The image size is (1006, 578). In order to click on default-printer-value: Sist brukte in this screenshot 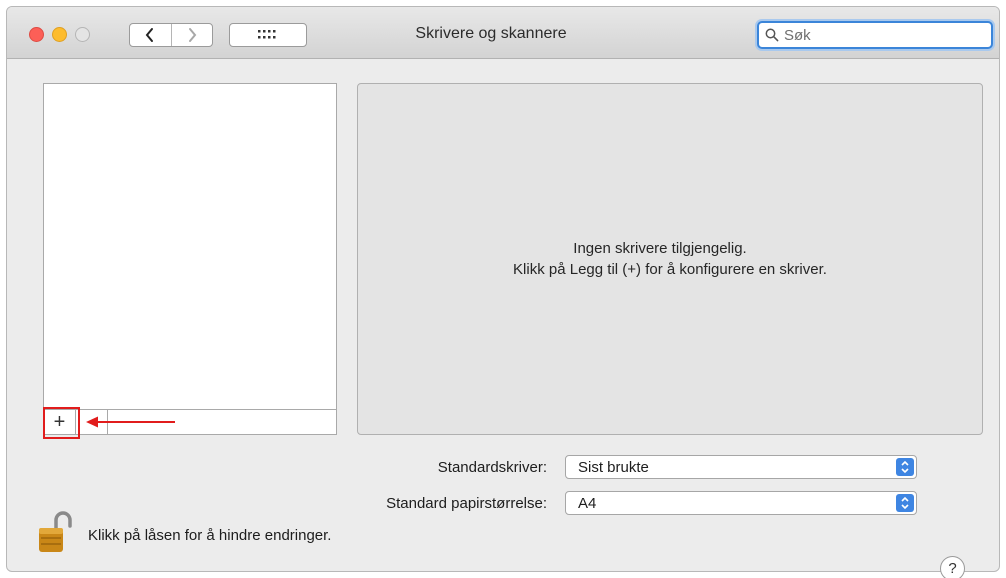, I will do `click(613, 467)`.